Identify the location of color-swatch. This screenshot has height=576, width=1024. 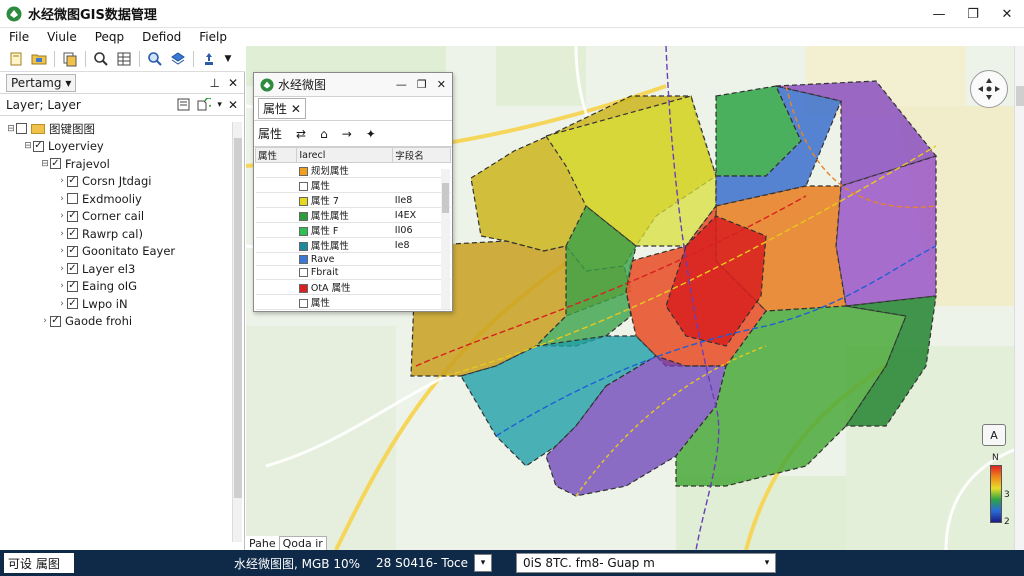
(303, 259).